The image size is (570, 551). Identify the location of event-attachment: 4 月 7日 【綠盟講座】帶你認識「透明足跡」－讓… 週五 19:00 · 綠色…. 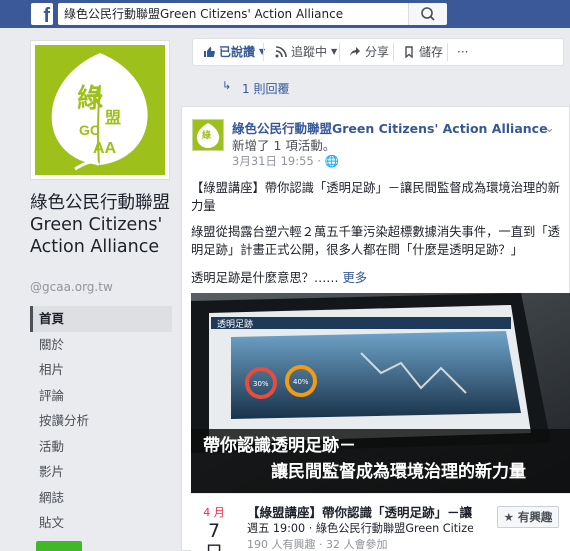
(380, 522).